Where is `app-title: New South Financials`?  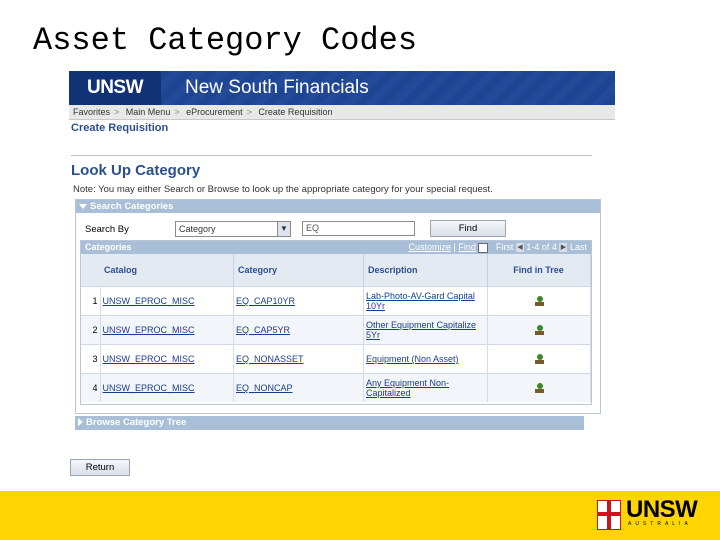 app-title: New South Financials is located at coordinates (277, 87).